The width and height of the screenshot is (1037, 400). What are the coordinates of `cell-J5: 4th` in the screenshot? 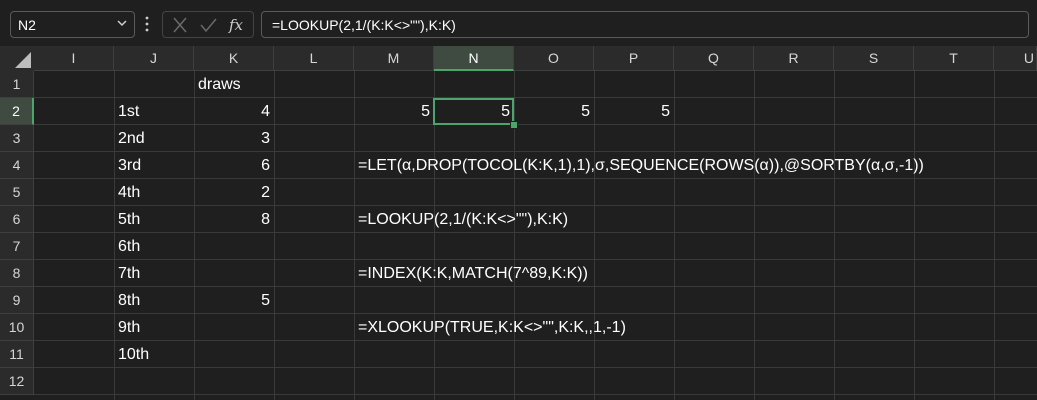 It's located at (129, 192).